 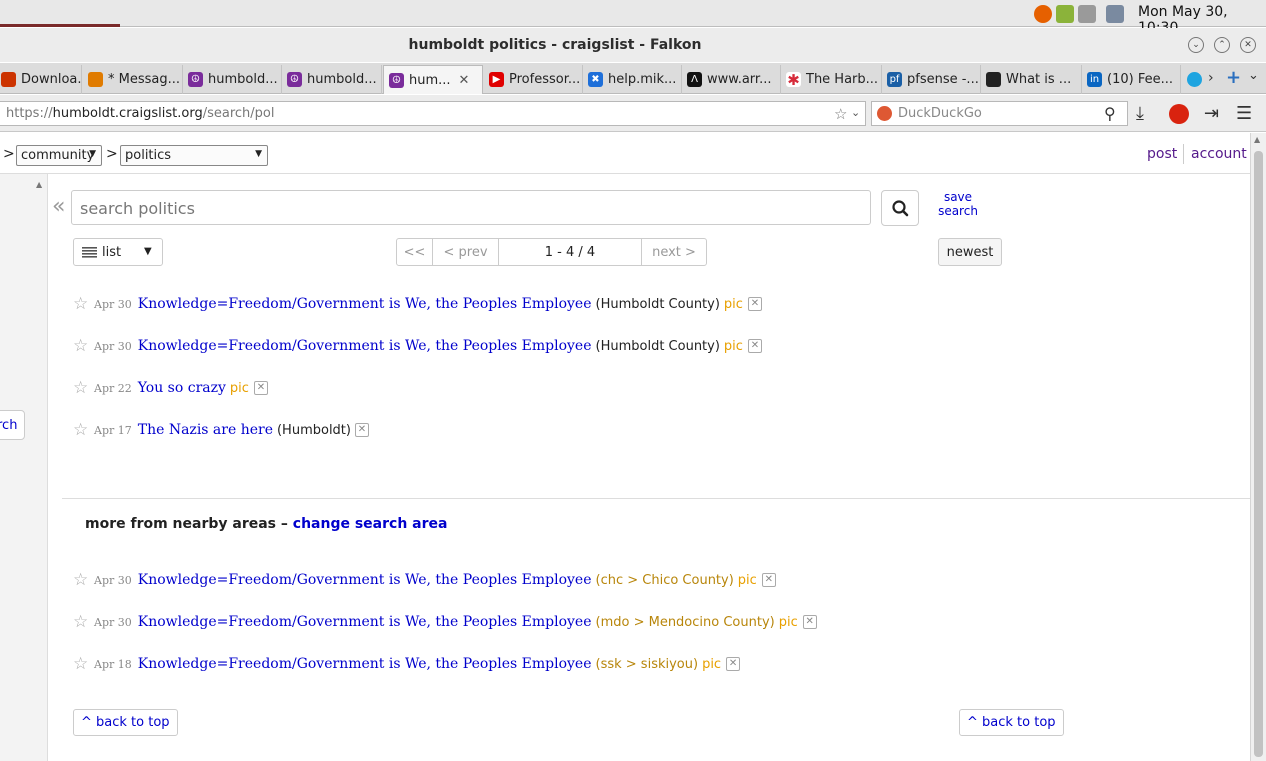 I want to click on search-placeholder: search politics, so click(x=137, y=208).